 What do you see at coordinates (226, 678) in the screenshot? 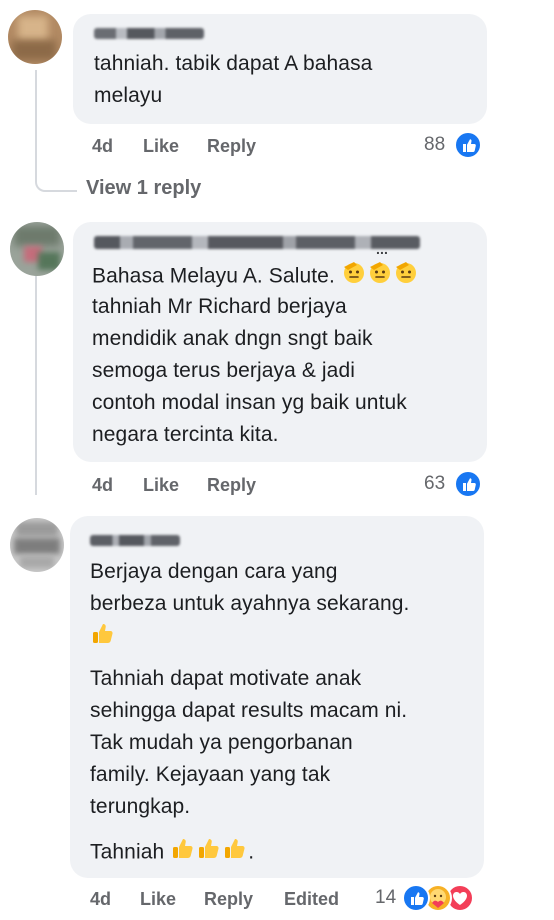
I see `comment-text: Tahniah dapat motivate anak` at bounding box center [226, 678].